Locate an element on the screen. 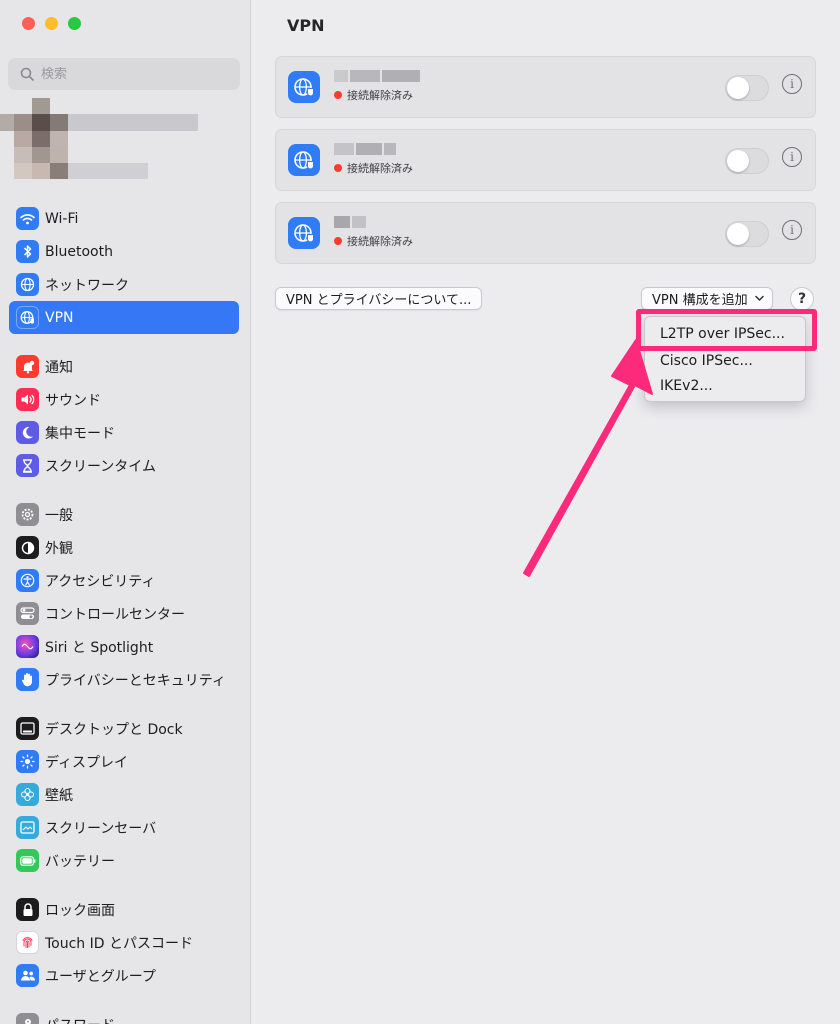  help-button: ? is located at coordinates (802, 299).